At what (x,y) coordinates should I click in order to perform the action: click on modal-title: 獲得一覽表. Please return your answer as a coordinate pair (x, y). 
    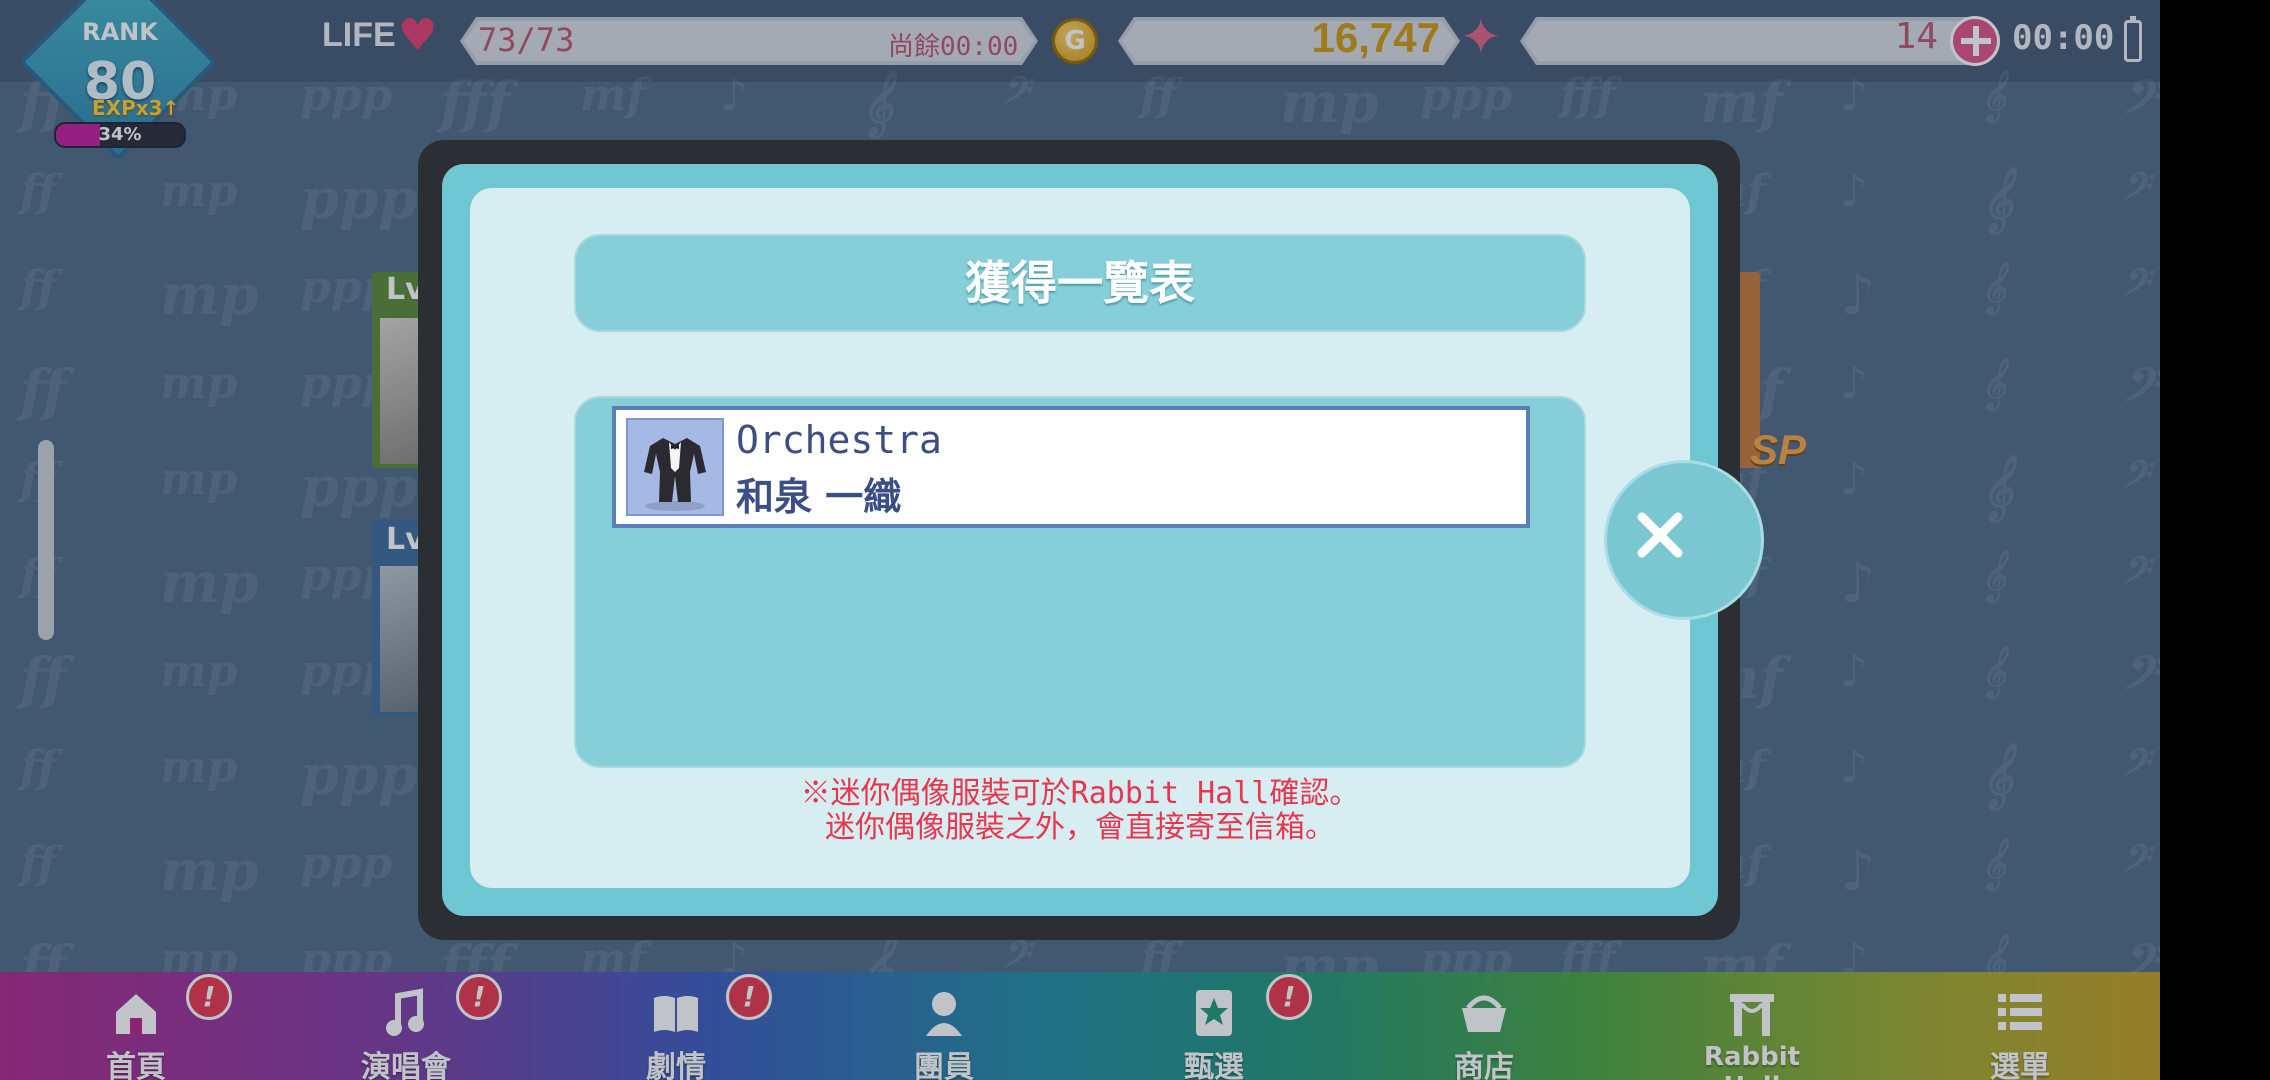
    Looking at the image, I should click on (1080, 283).